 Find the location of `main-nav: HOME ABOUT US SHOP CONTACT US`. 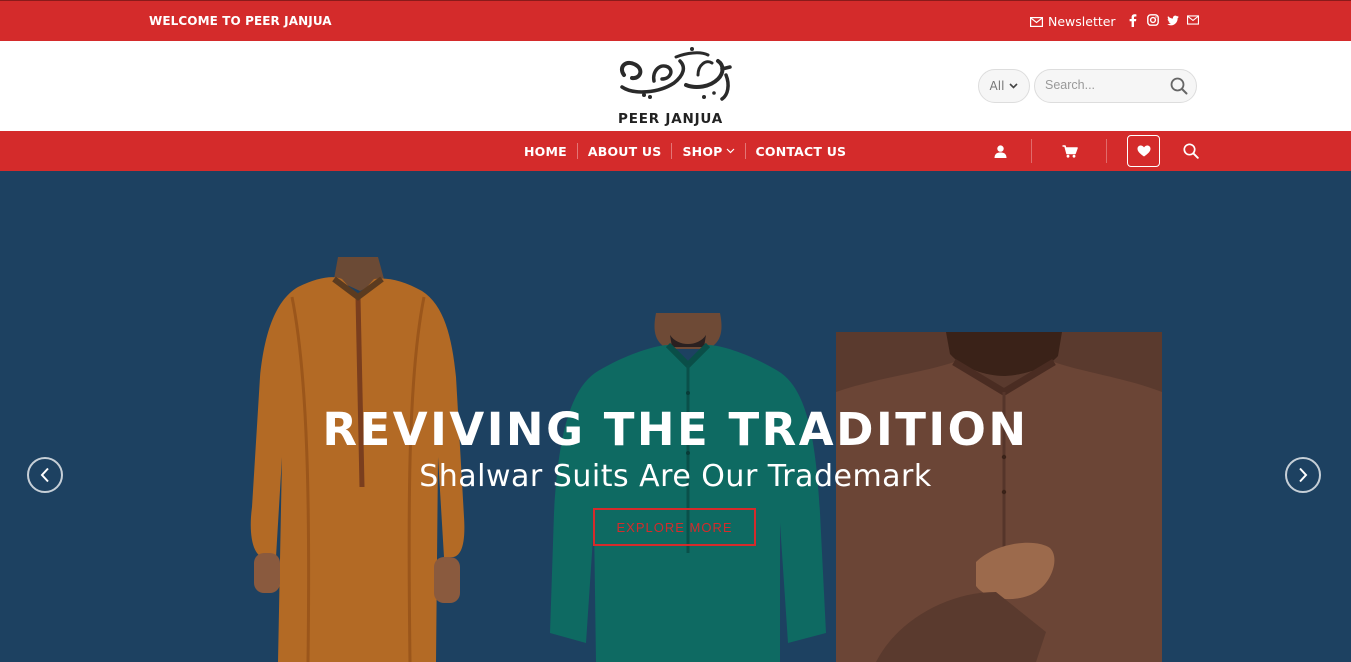

main-nav: HOME ABOUT US SHOP CONTACT US is located at coordinates (675, 151).